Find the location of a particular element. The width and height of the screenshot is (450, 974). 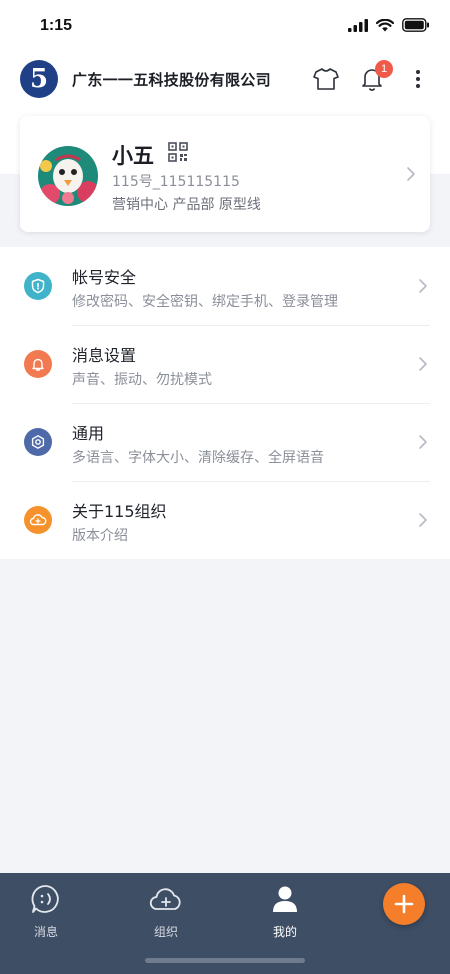

profile-icon is located at coordinates (285, 899).